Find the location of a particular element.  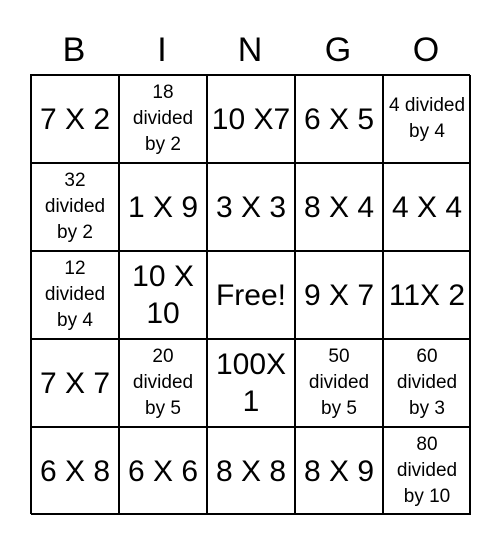

bingo-cell: 80 divided by 10 is located at coordinates (427, 471).